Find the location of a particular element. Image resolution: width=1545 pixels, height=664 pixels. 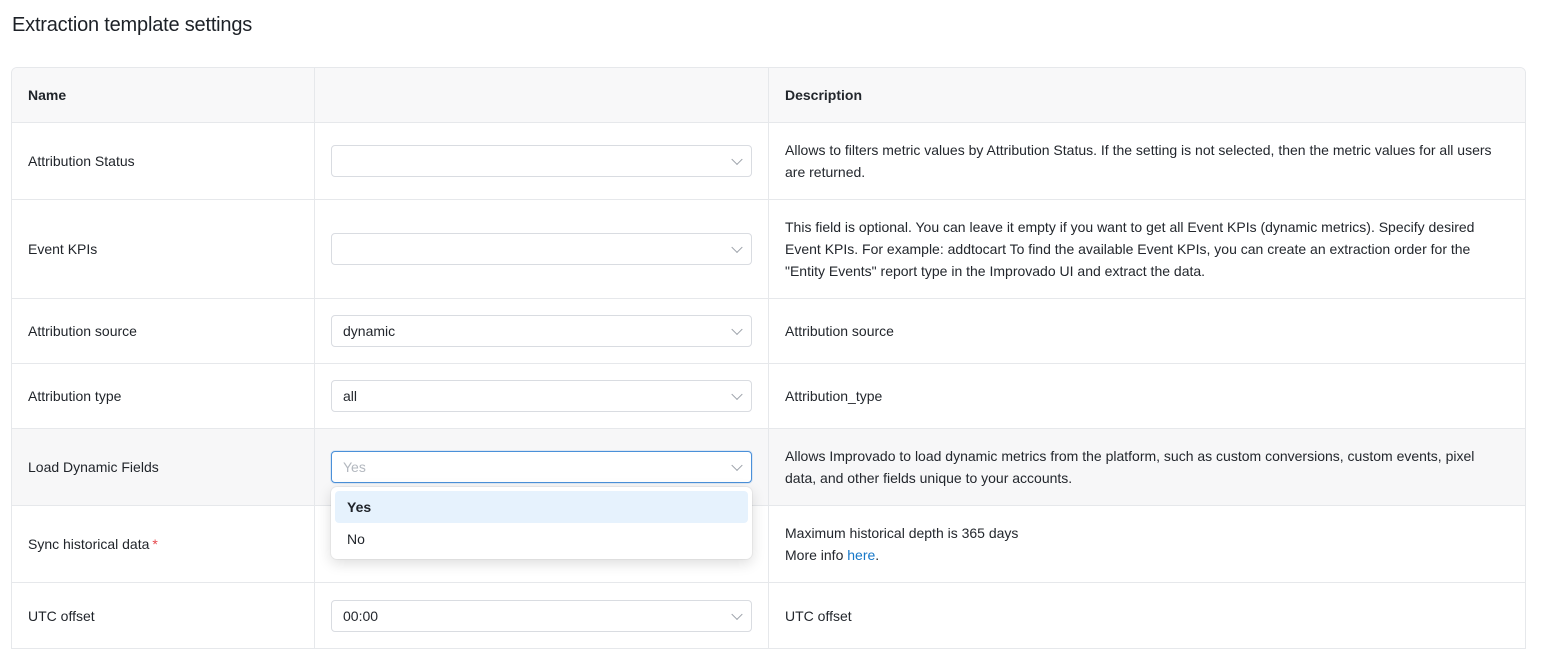

table-header-row: Name Description is located at coordinates (768, 95).